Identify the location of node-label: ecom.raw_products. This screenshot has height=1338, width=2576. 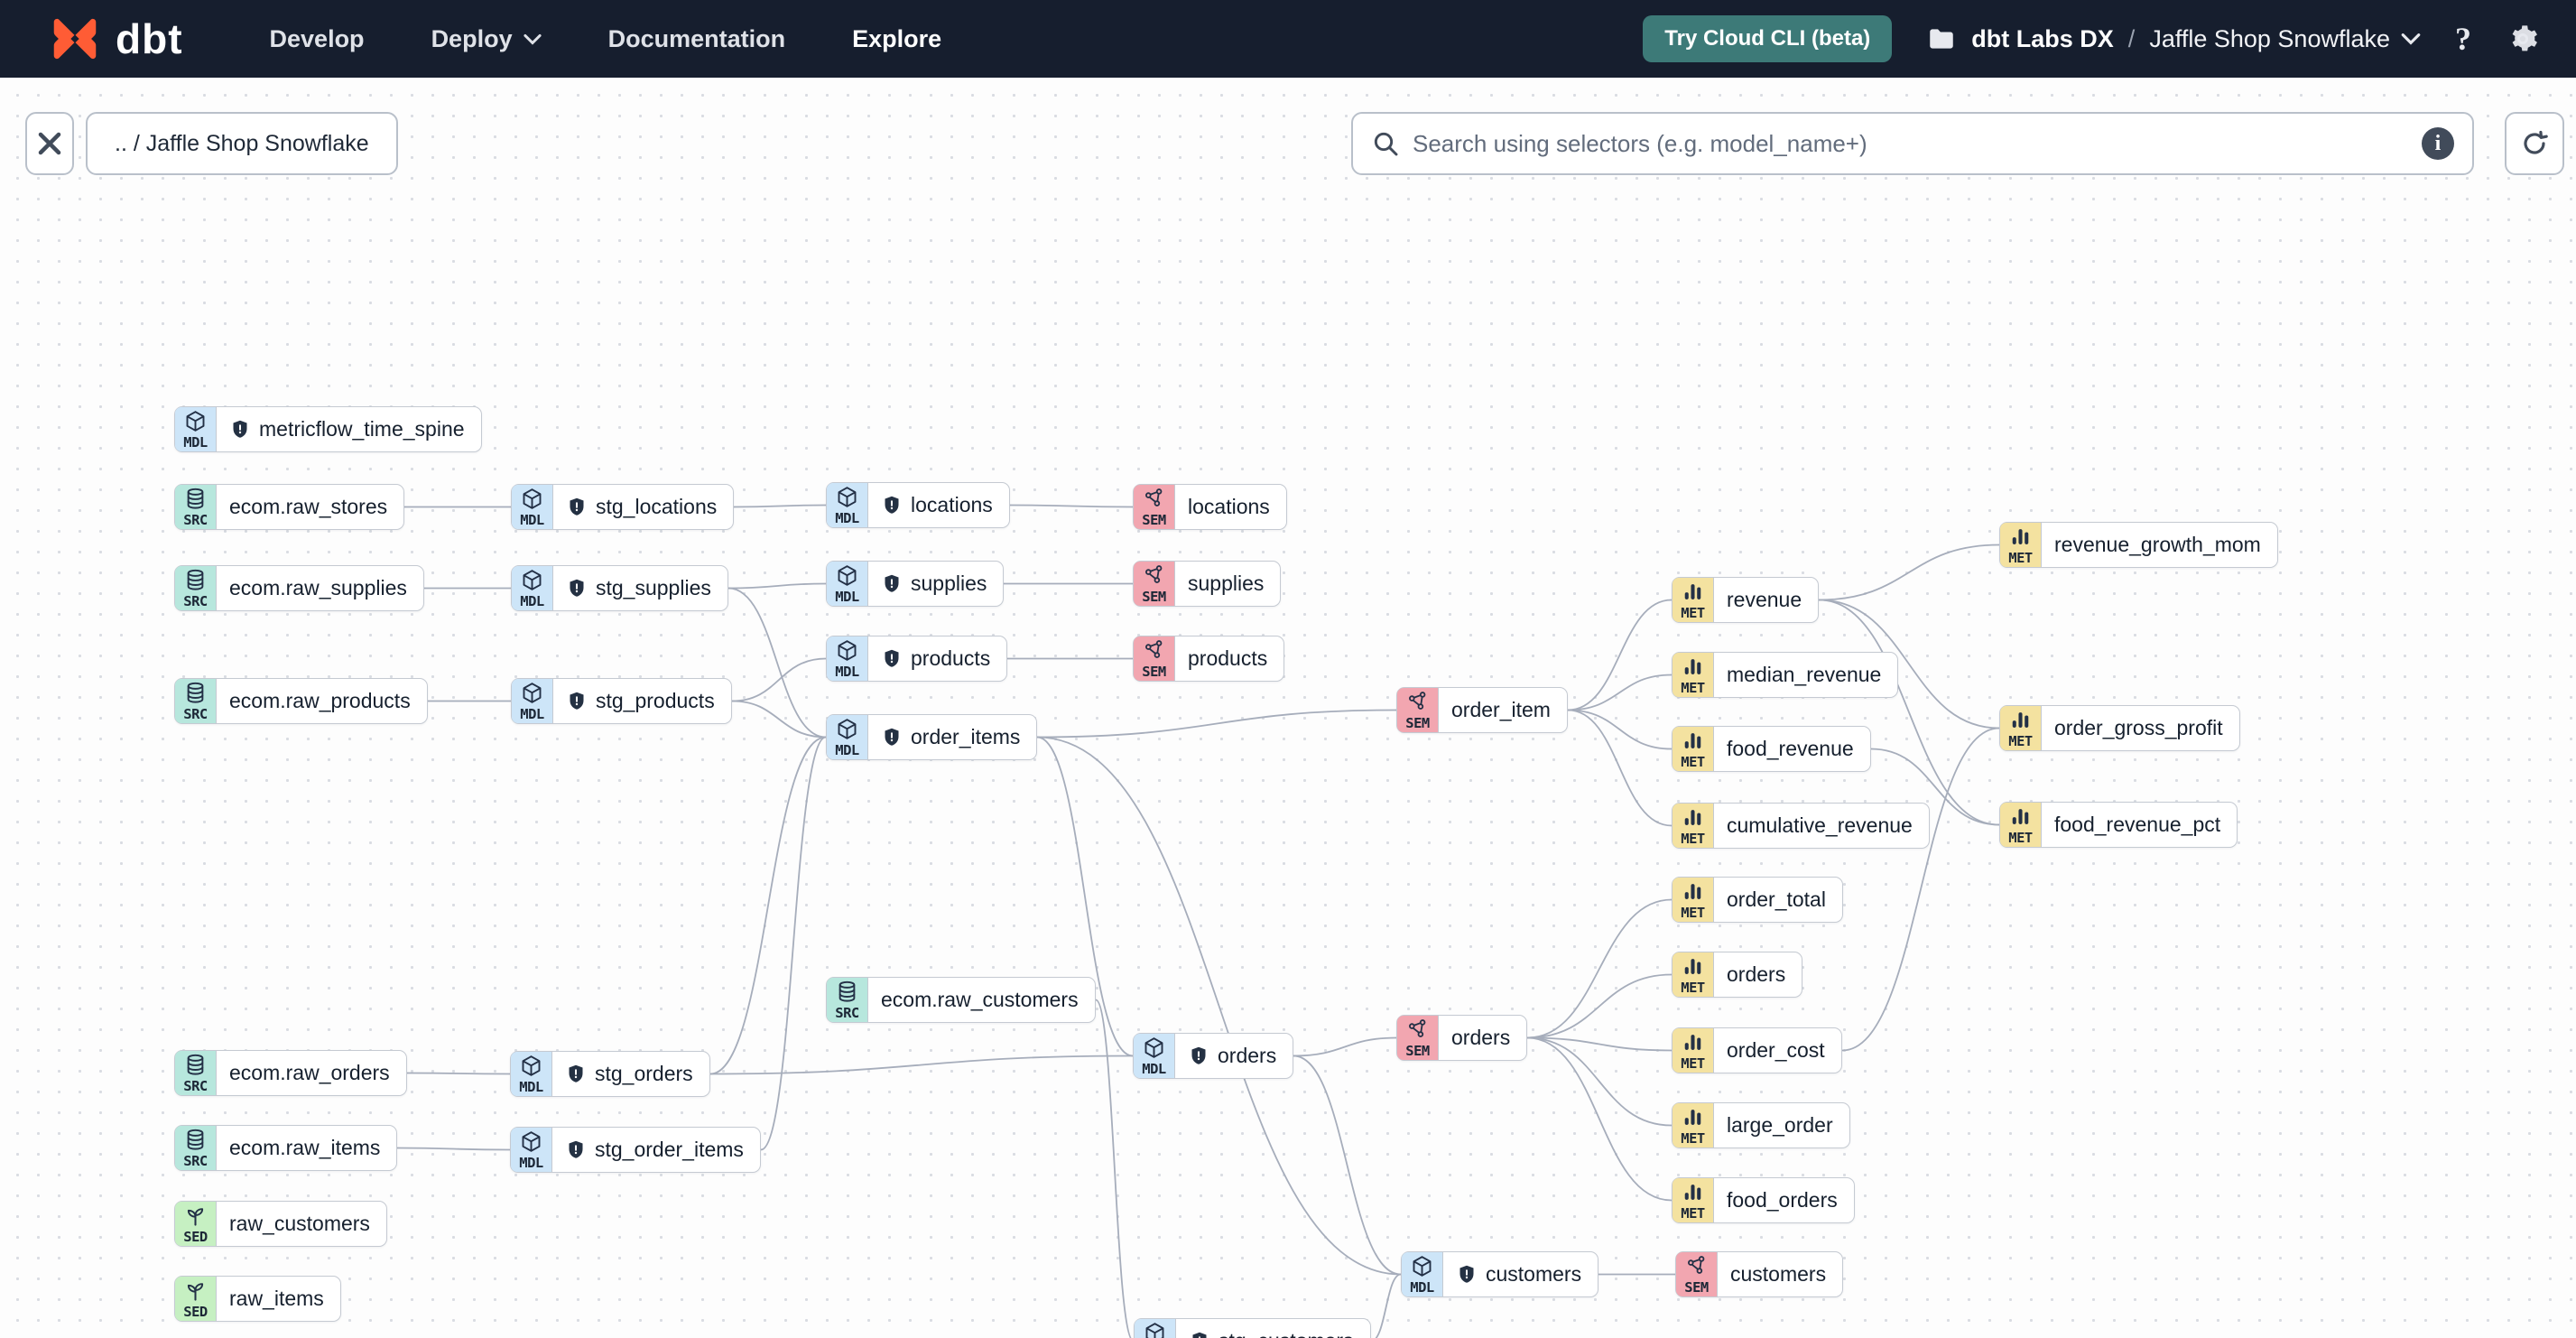
(320, 701).